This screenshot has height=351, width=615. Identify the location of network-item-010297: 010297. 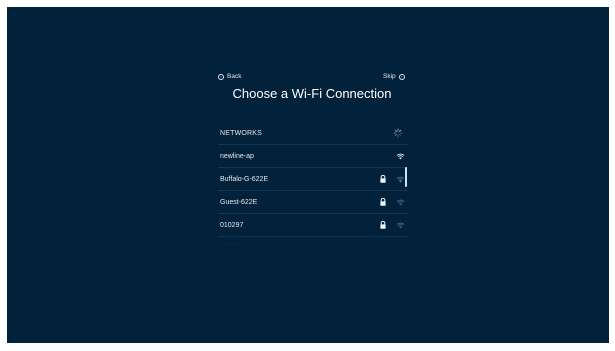
(313, 225).